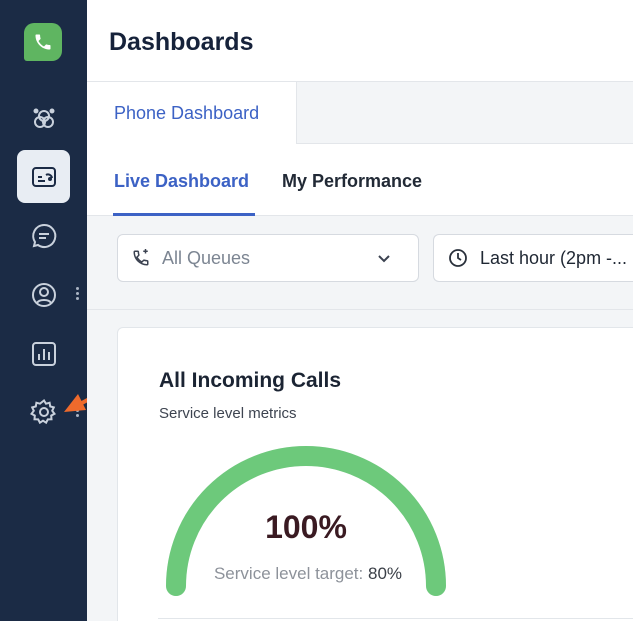 Image resolution: width=633 pixels, height=621 pixels. I want to click on queue-icon, so click(141, 258).